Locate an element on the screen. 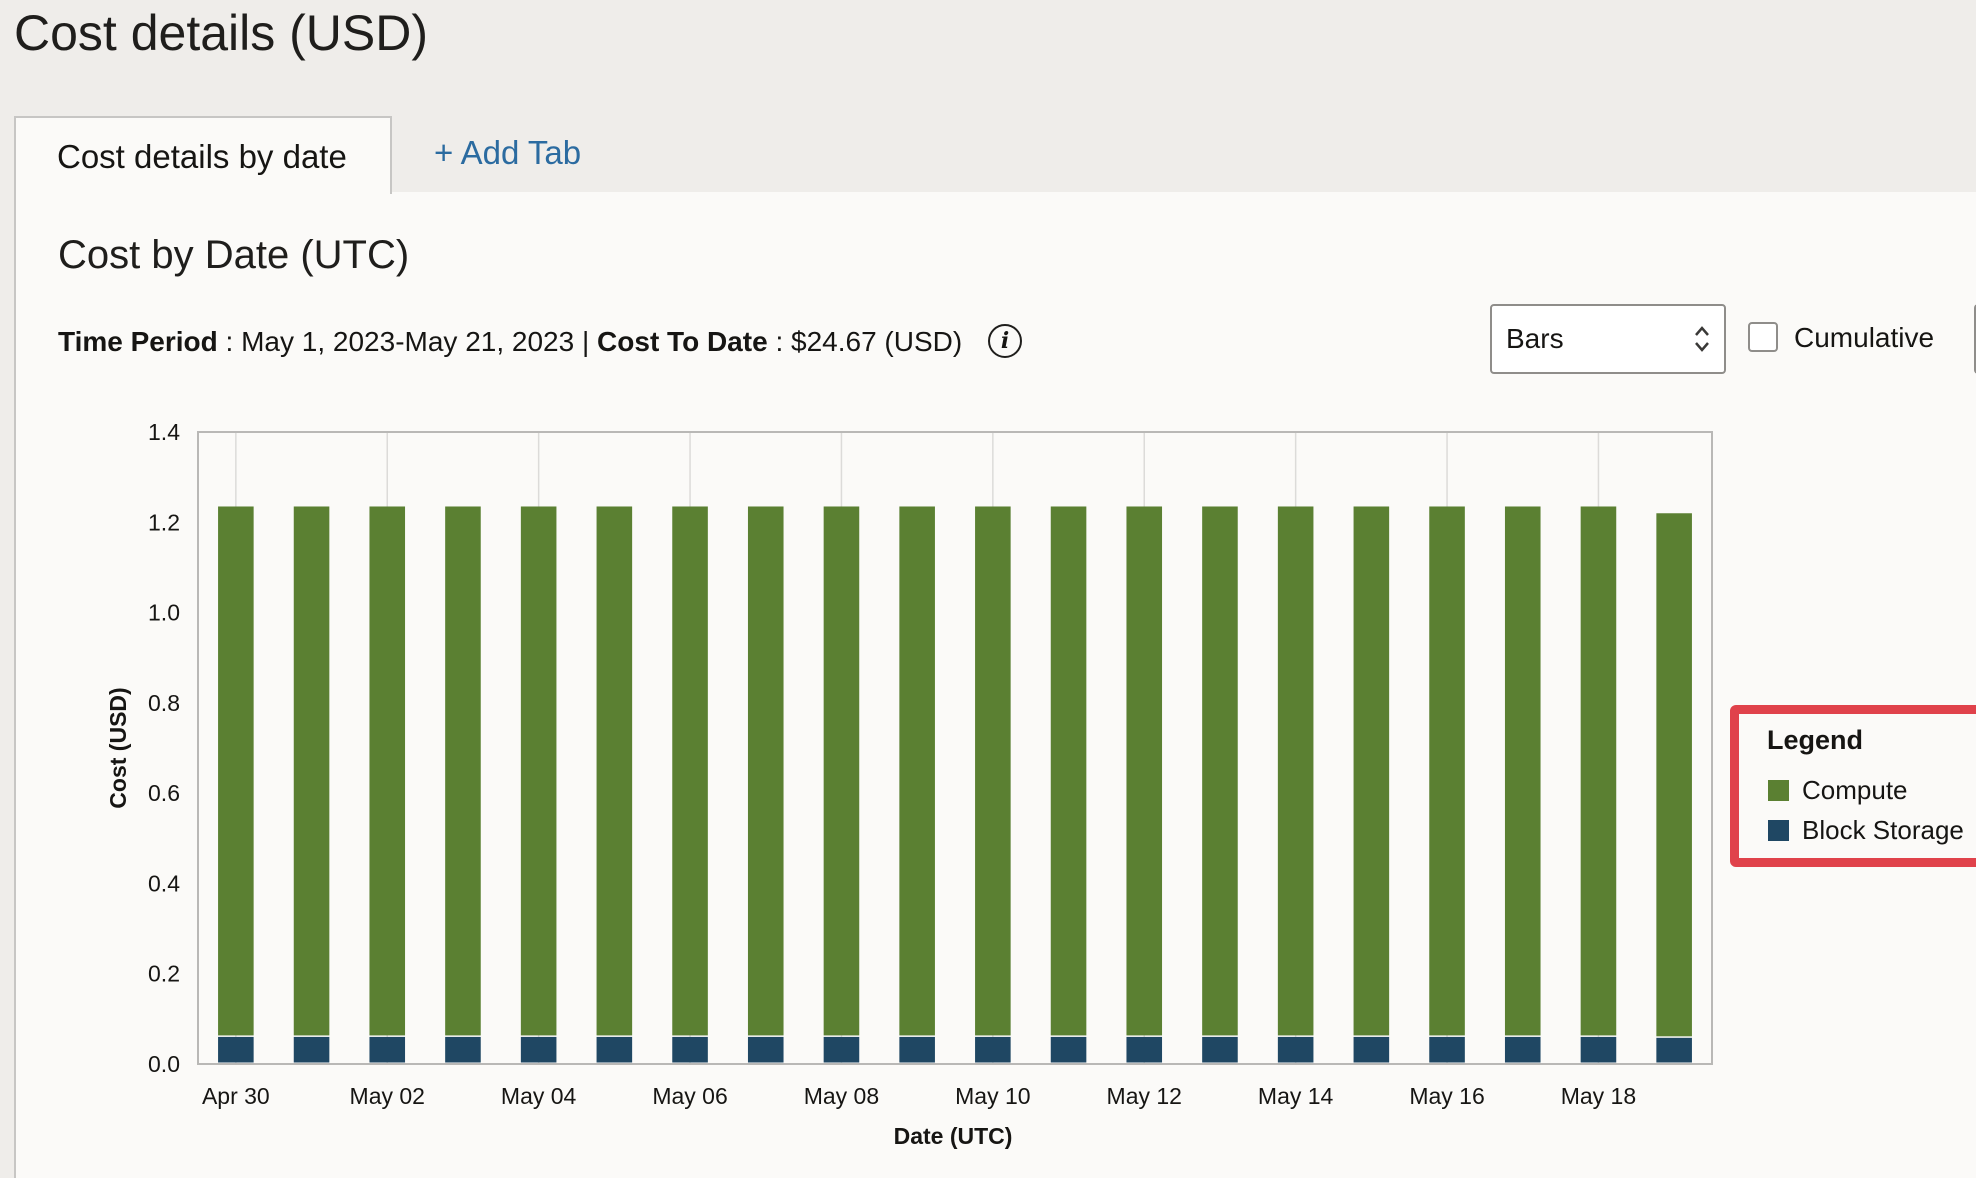 The width and height of the screenshot is (1976, 1178). legend-label: Compute is located at coordinates (1855, 790).